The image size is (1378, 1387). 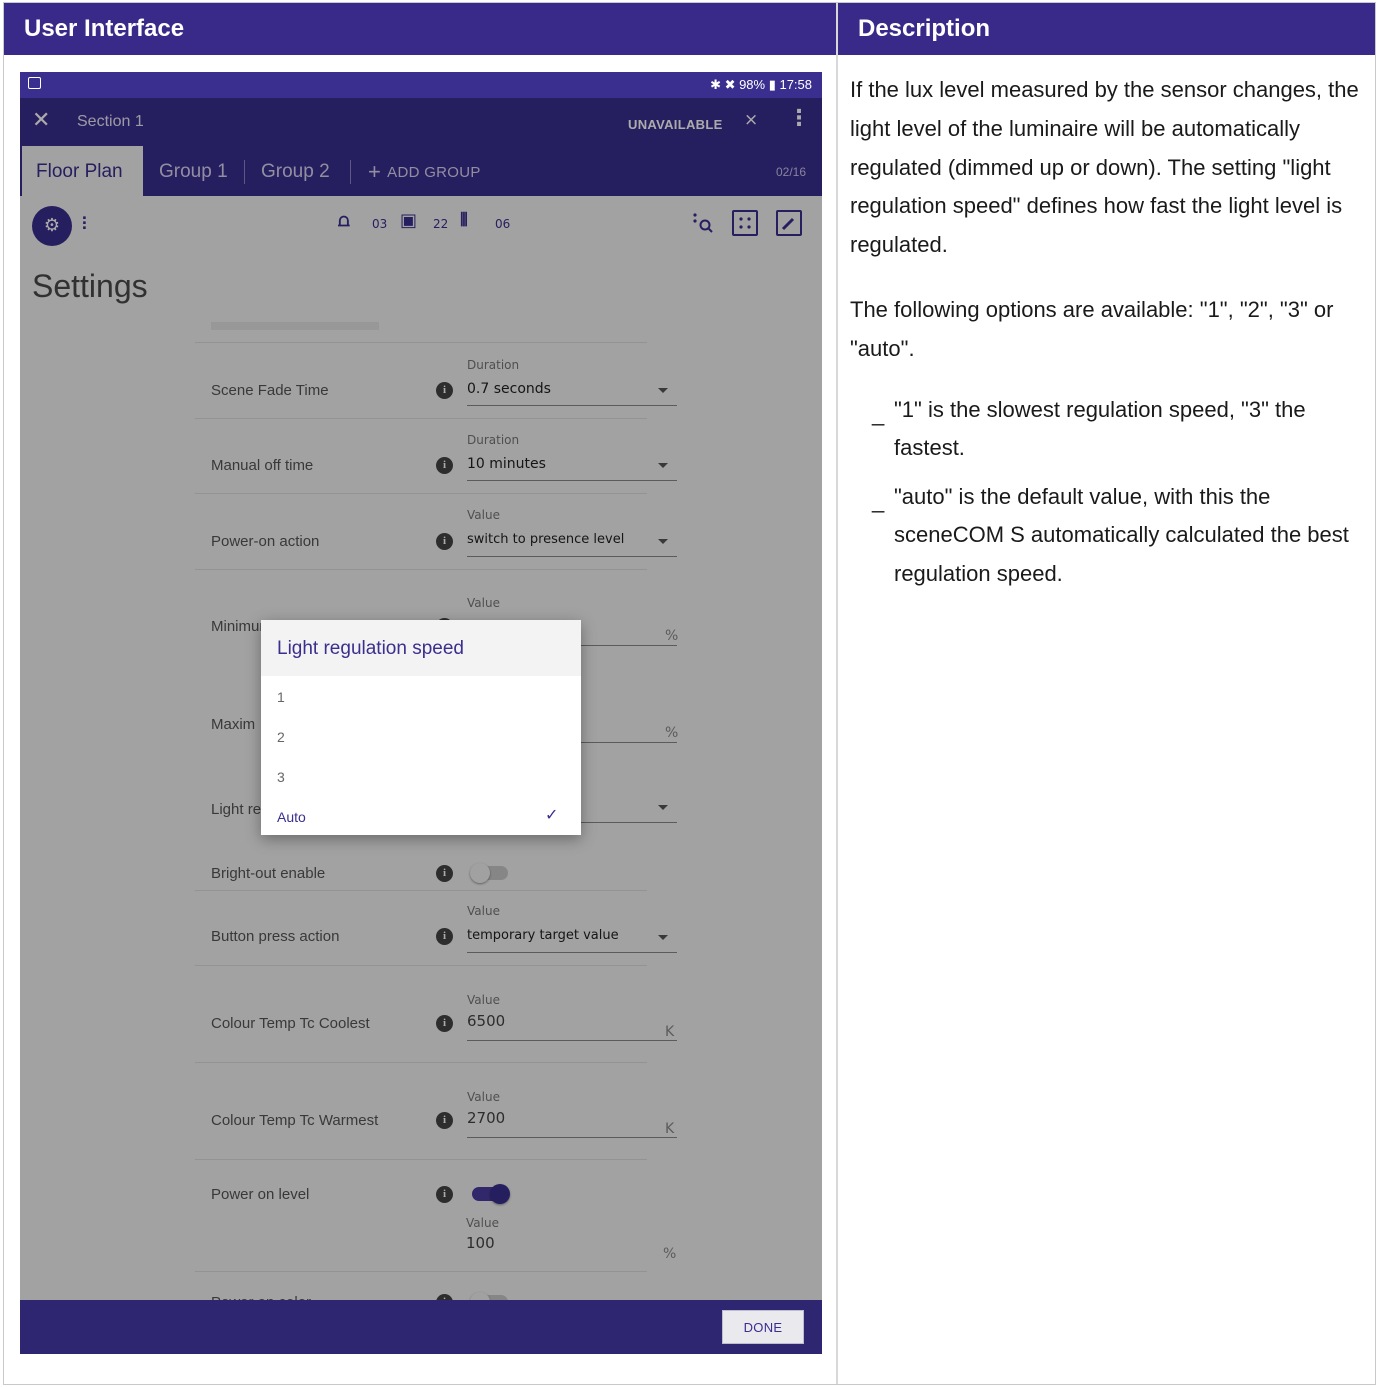 I want to click on option-1: 1, so click(x=281, y=697).